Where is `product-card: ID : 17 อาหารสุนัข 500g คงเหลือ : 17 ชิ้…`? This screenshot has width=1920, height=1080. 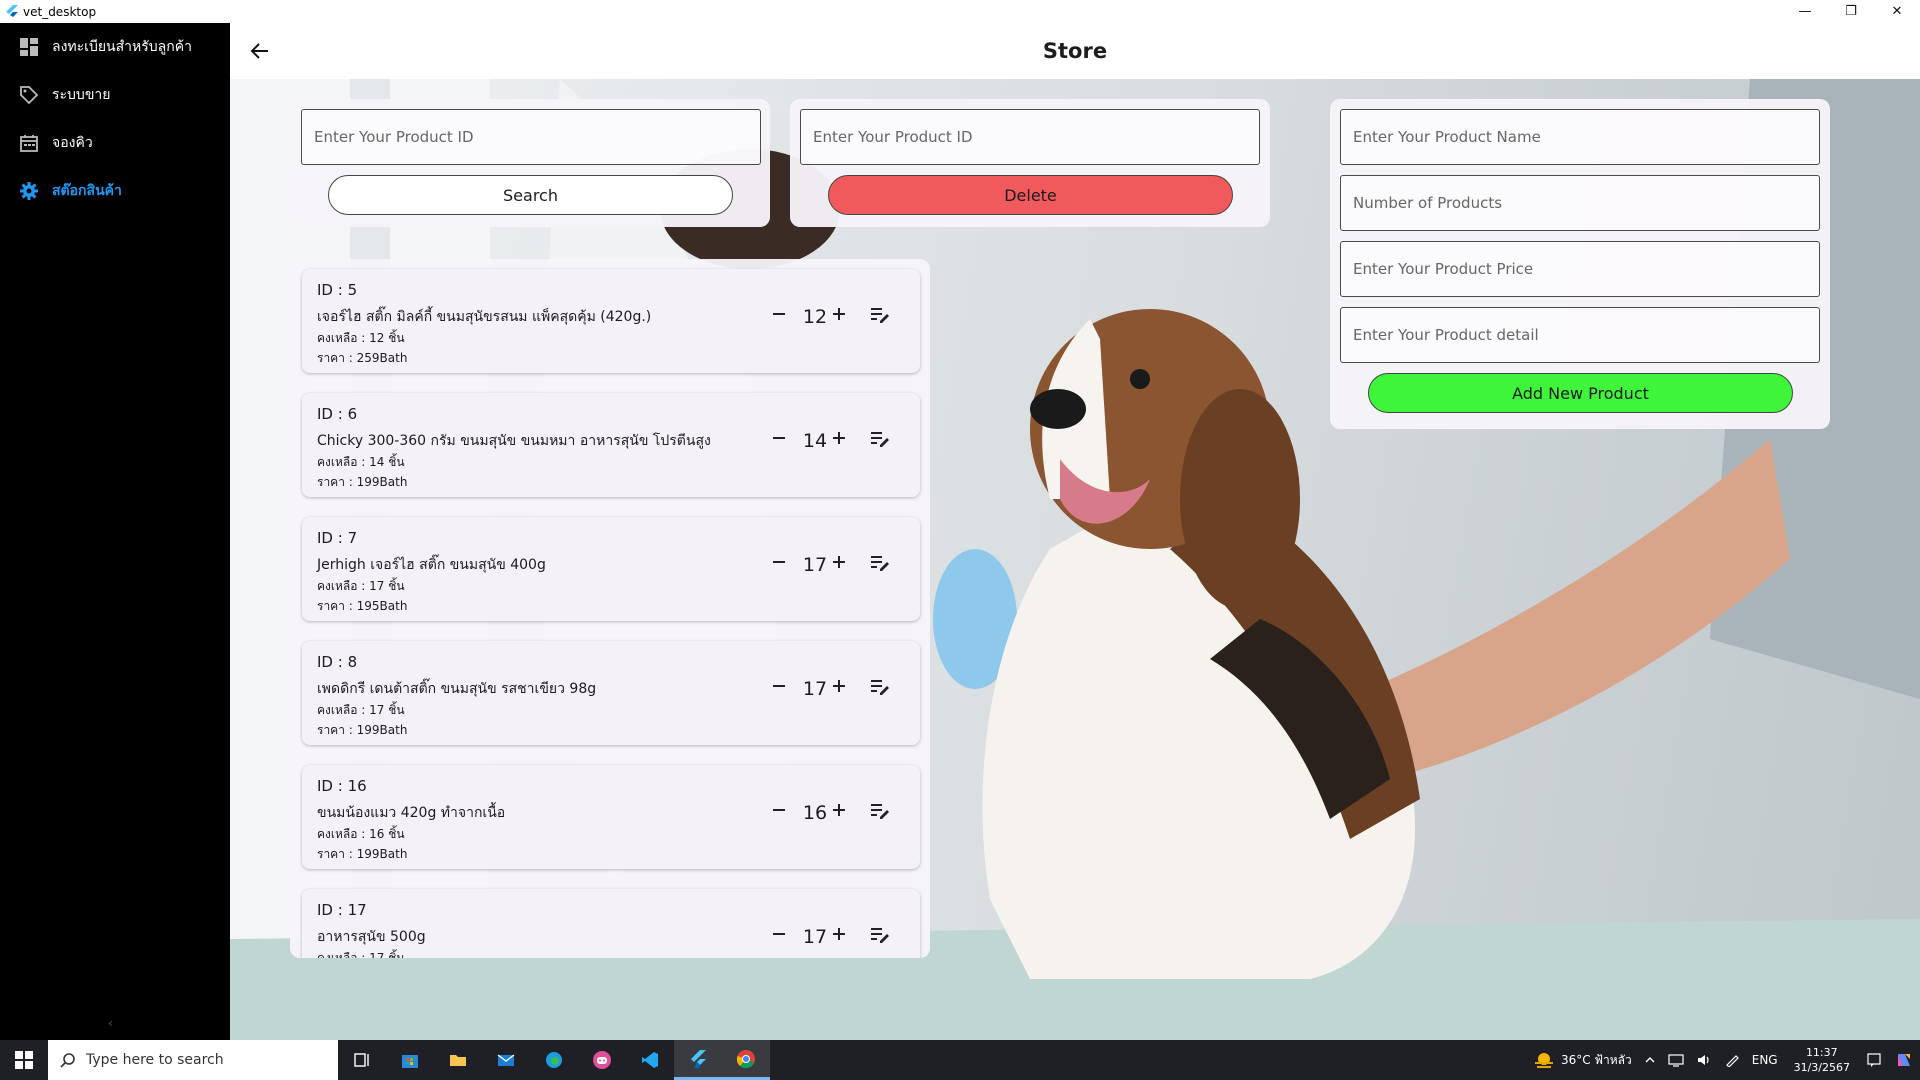 product-card: ID : 17 อาหารสุนัข 500g คงเหลือ : 17 ชิ้… is located at coordinates (611, 923).